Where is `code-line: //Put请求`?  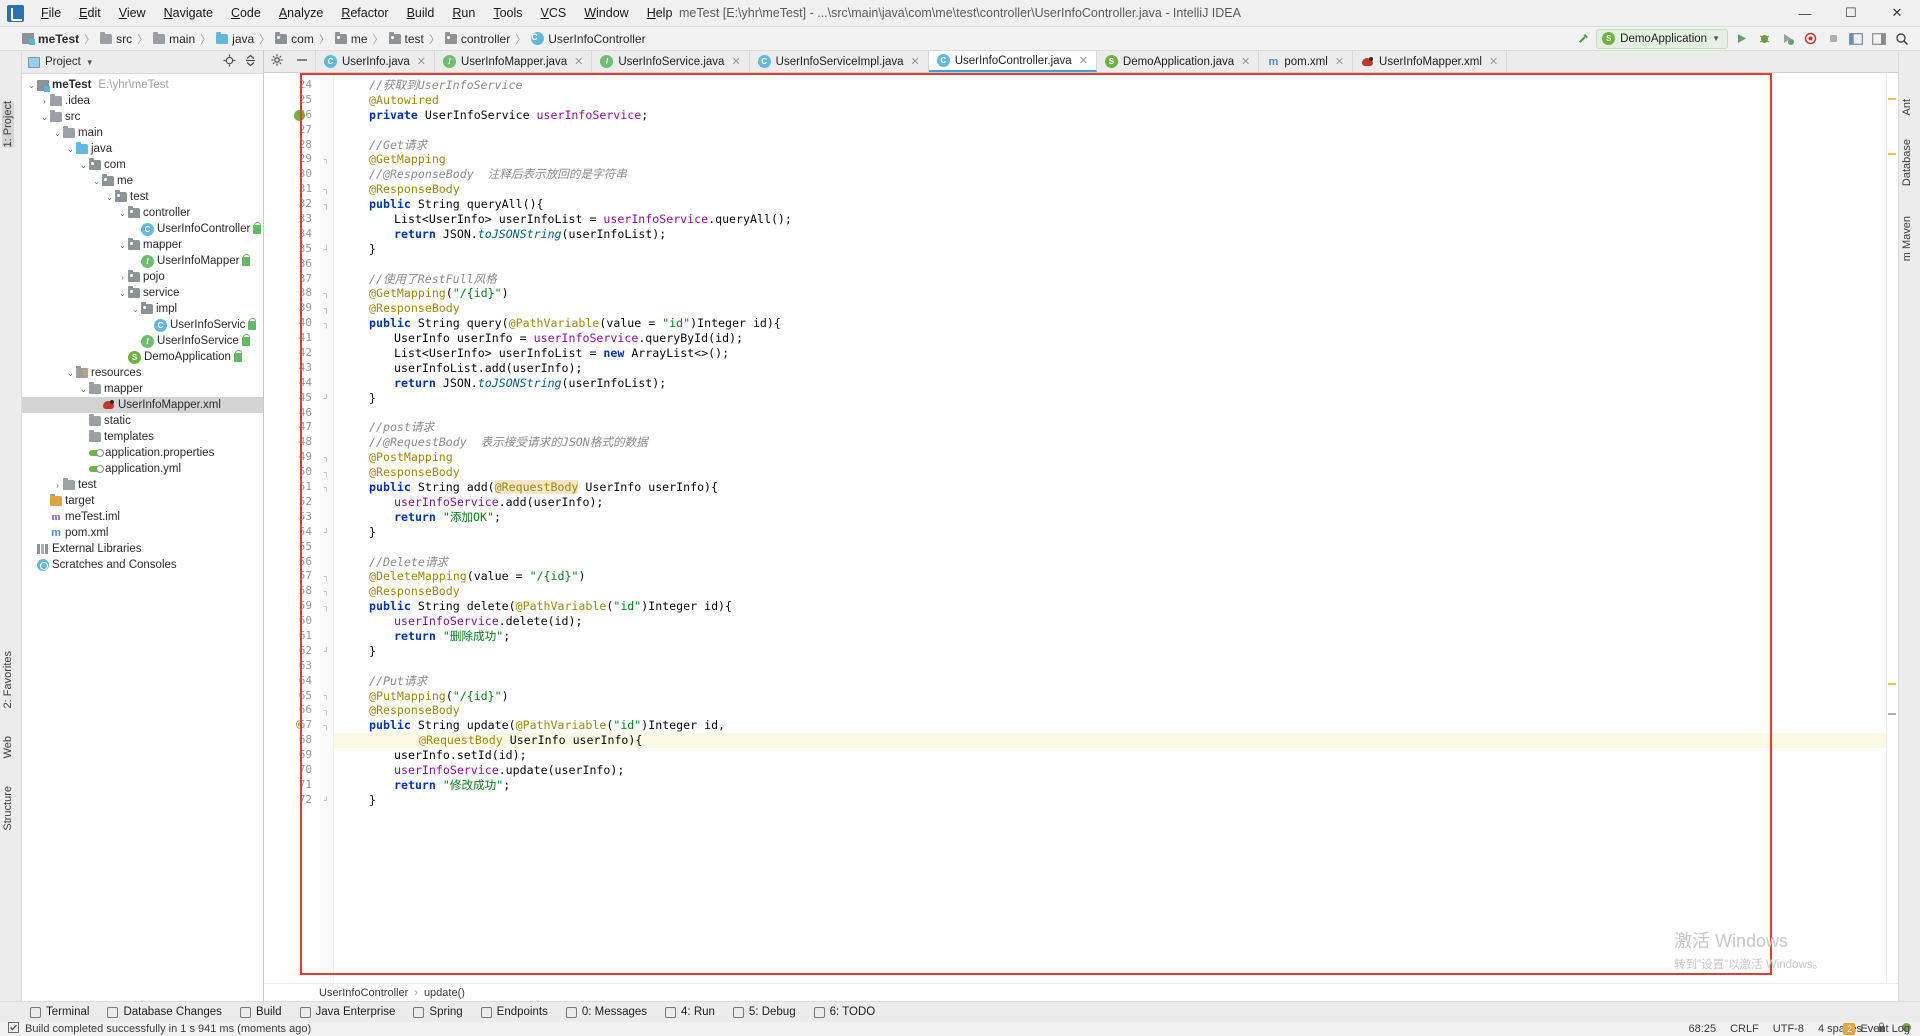 code-line: //Put请求 is located at coordinates (1110, 681).